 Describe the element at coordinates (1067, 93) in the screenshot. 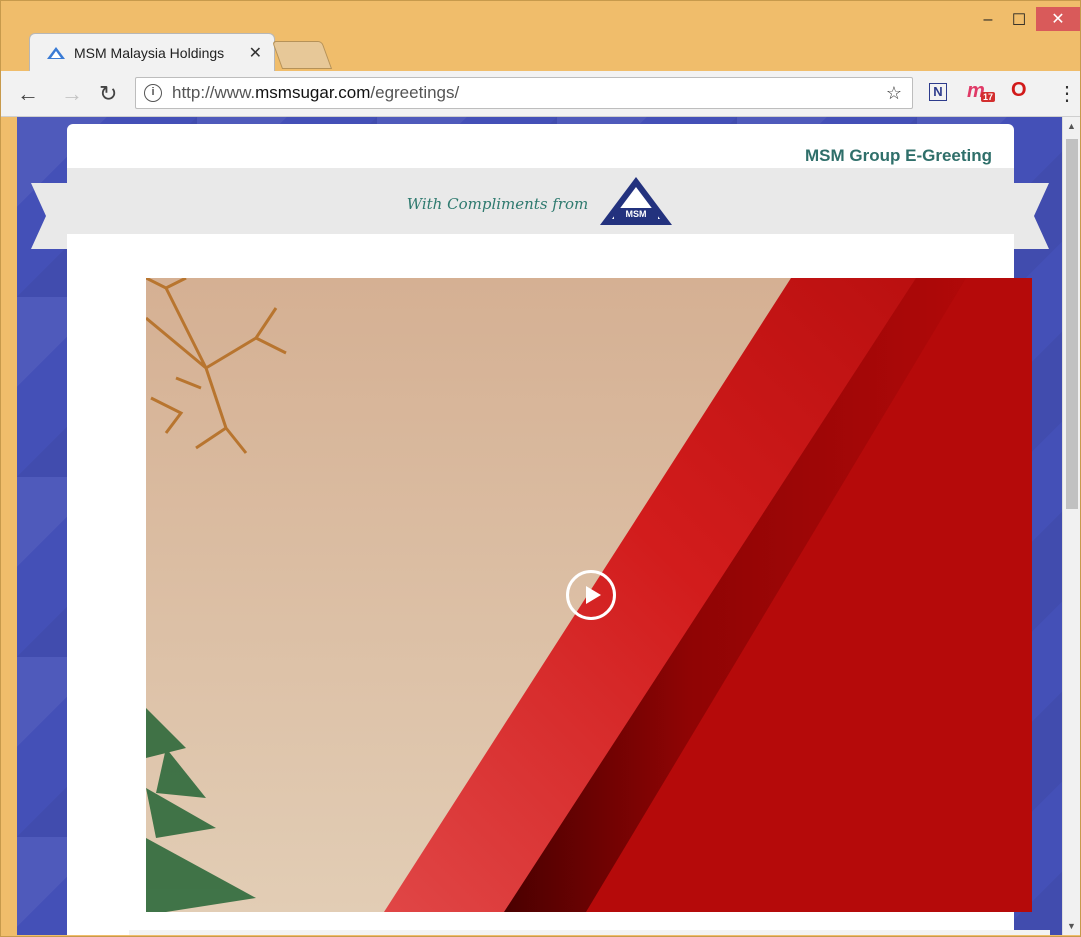

I see `menu-kebab-icon: ⋮` at that location.